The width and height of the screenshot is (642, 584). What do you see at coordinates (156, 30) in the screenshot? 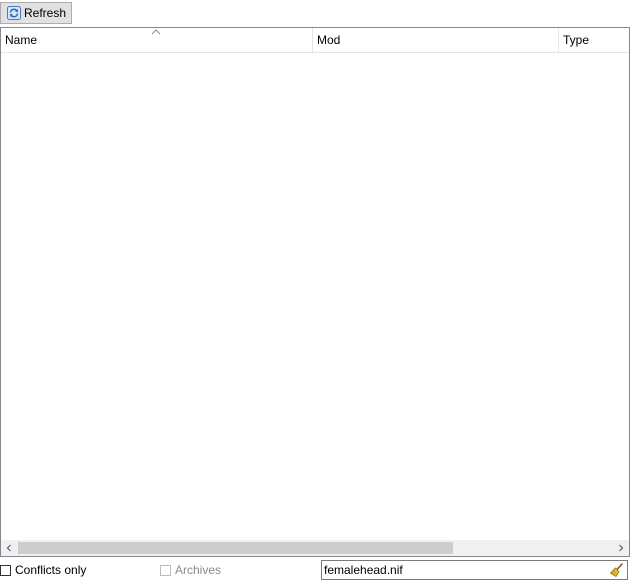
I see `sort-ascending-icon` at bounding box center [156, 30].